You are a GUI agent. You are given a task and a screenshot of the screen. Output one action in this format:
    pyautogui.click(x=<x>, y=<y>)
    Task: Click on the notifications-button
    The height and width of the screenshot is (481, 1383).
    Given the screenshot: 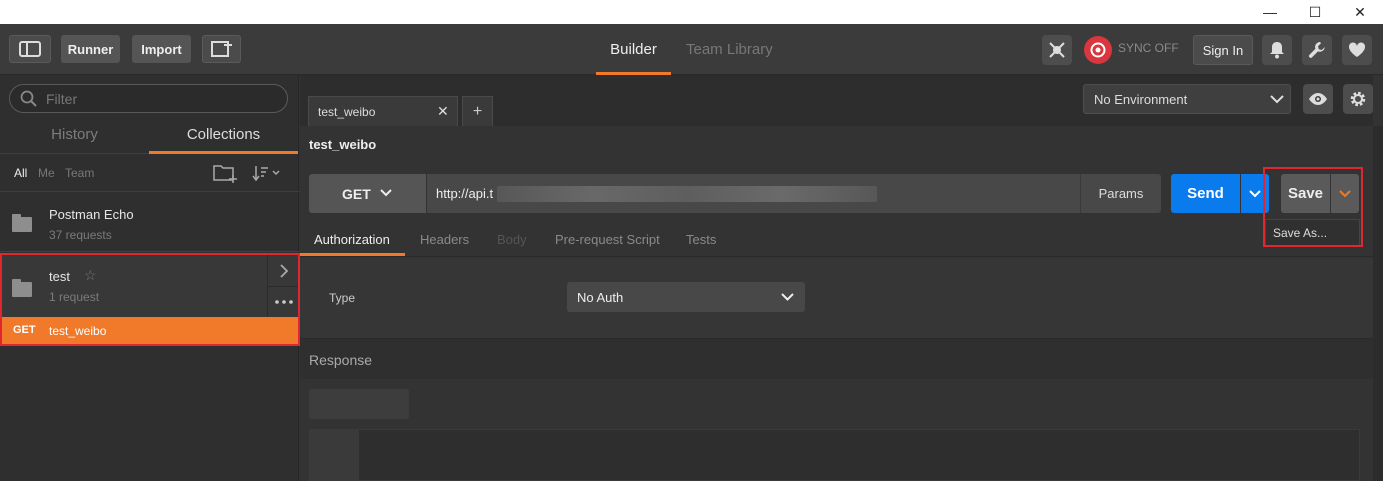 What is the action you would take?
    pyautogui.click(x=1277, y=50)
    